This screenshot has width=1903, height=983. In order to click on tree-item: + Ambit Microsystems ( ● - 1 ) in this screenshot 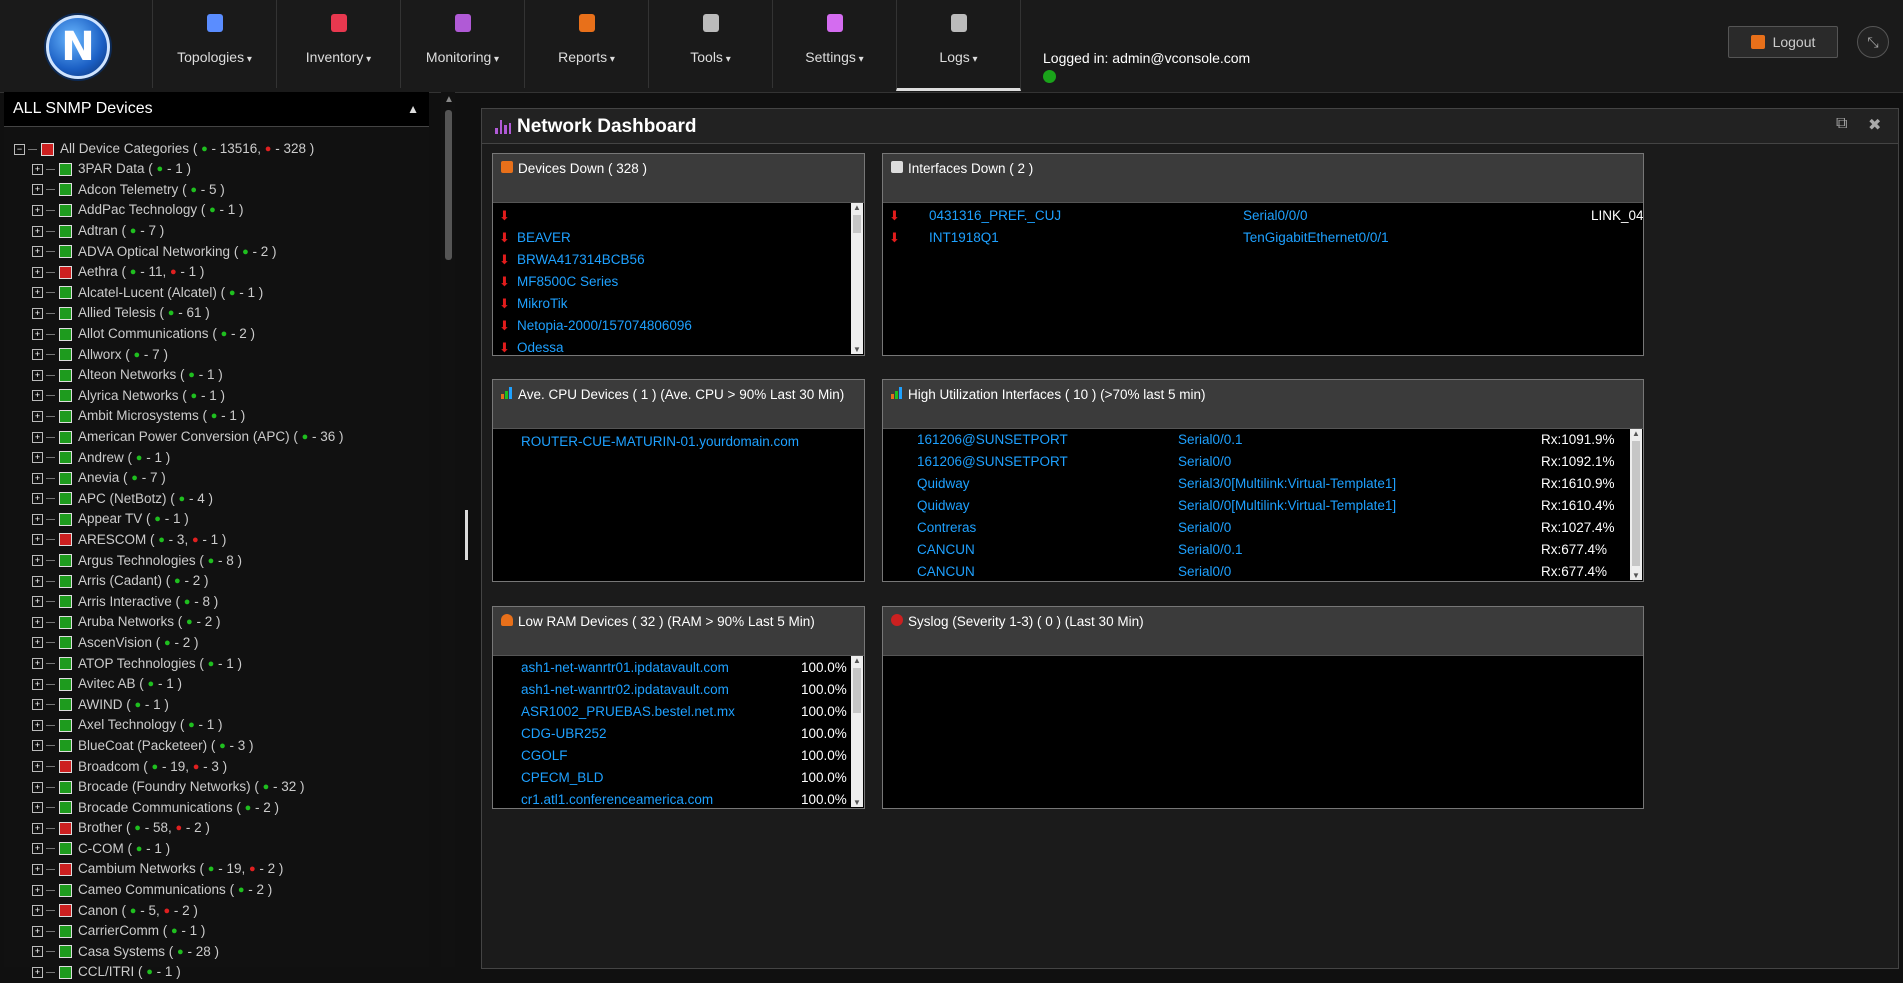, I will do `click(216, 416)`.